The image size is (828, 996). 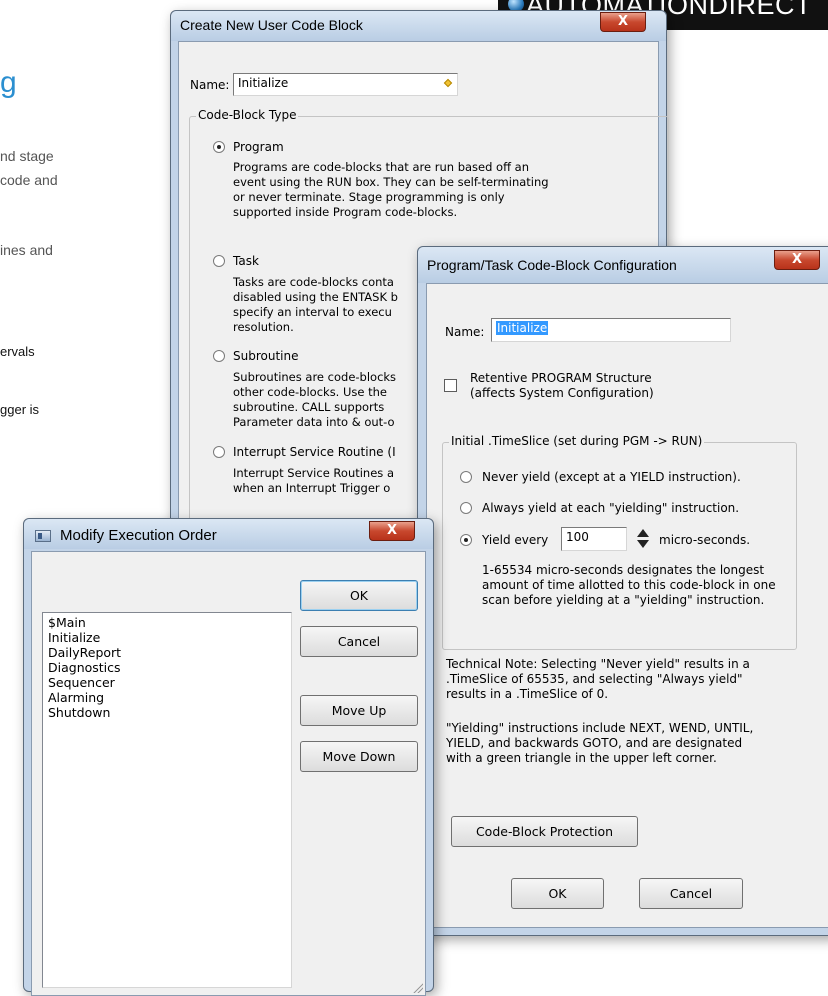 I want to click on code-block-protection-button: Code-Block Protection, so click(x=544, y=831).